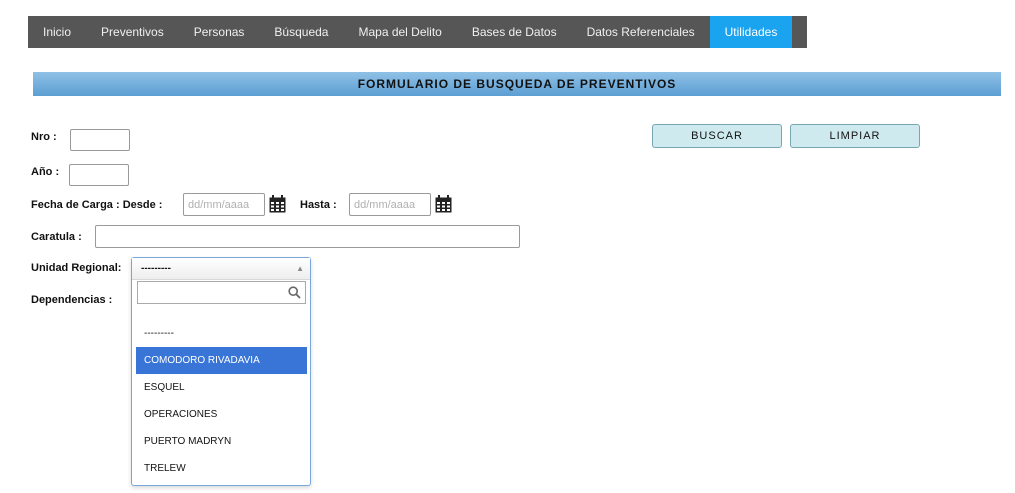 The width and height of the screenshot is (1015, 493). What do you see at coordinates (100, 140) in the screenshot?
I see `nro-input` at bounding box center [100, 140].